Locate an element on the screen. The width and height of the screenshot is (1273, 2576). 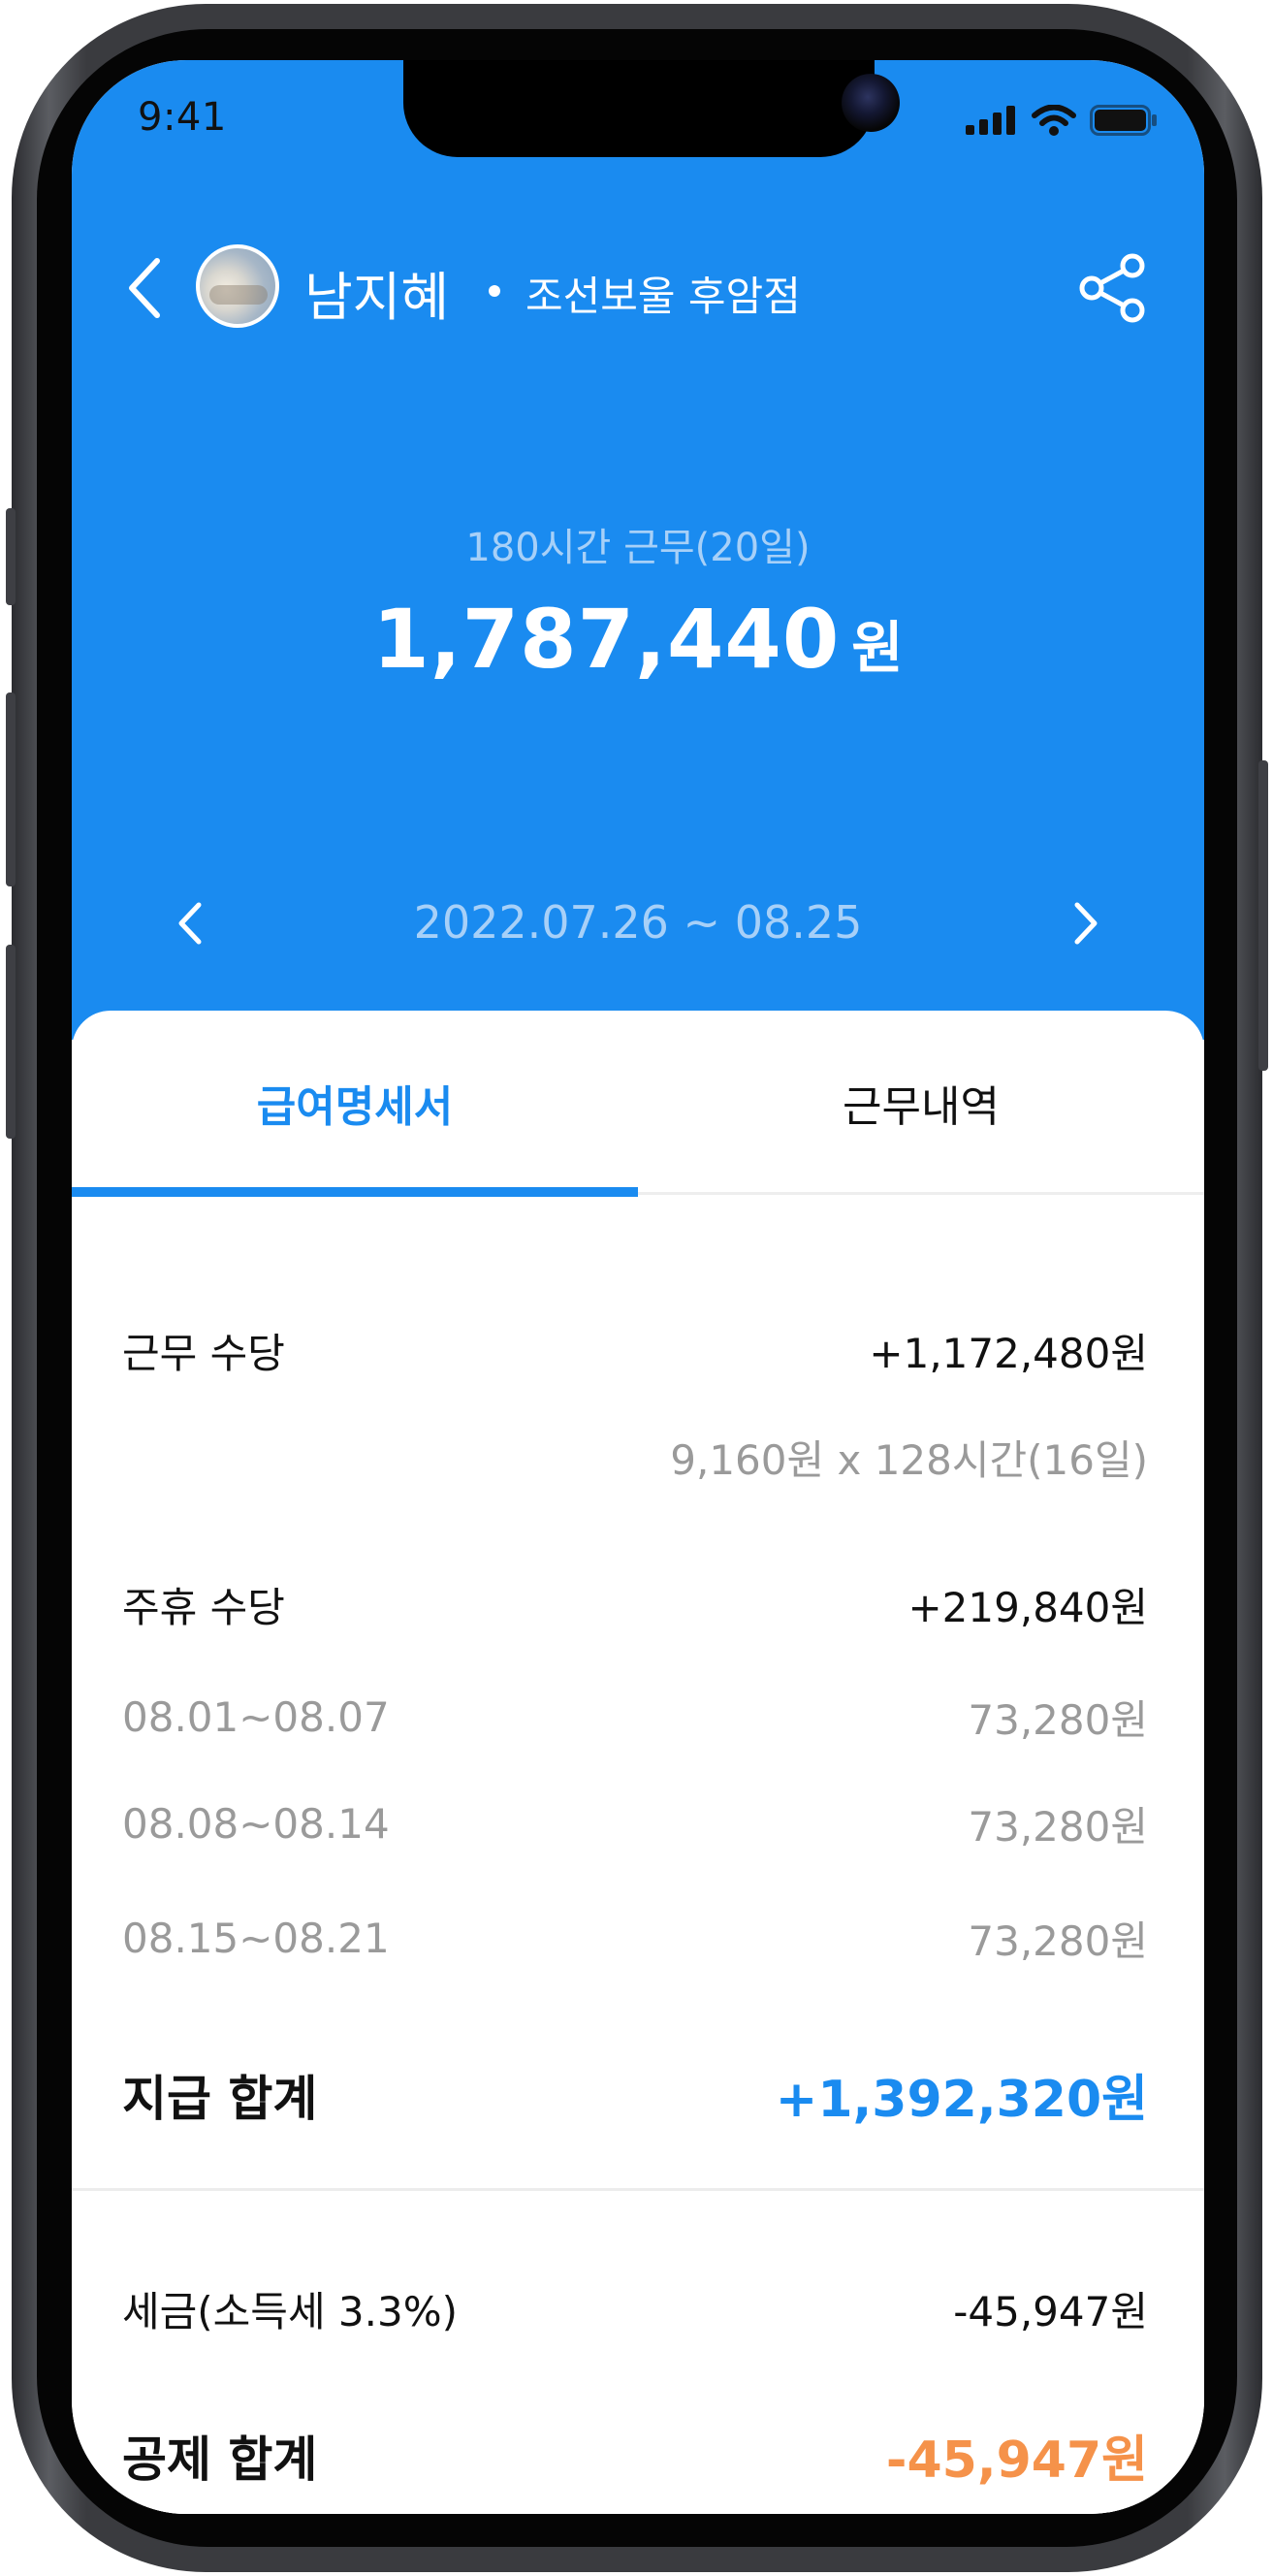
weekly-allowance-week-row: 08.08~08.14 73,280원 is located at coordinates (635, 1823).